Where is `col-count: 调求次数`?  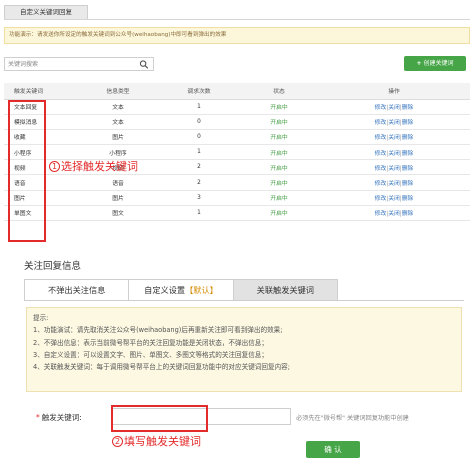 col-count: 调求次数 is located at coordinates (199, 91).